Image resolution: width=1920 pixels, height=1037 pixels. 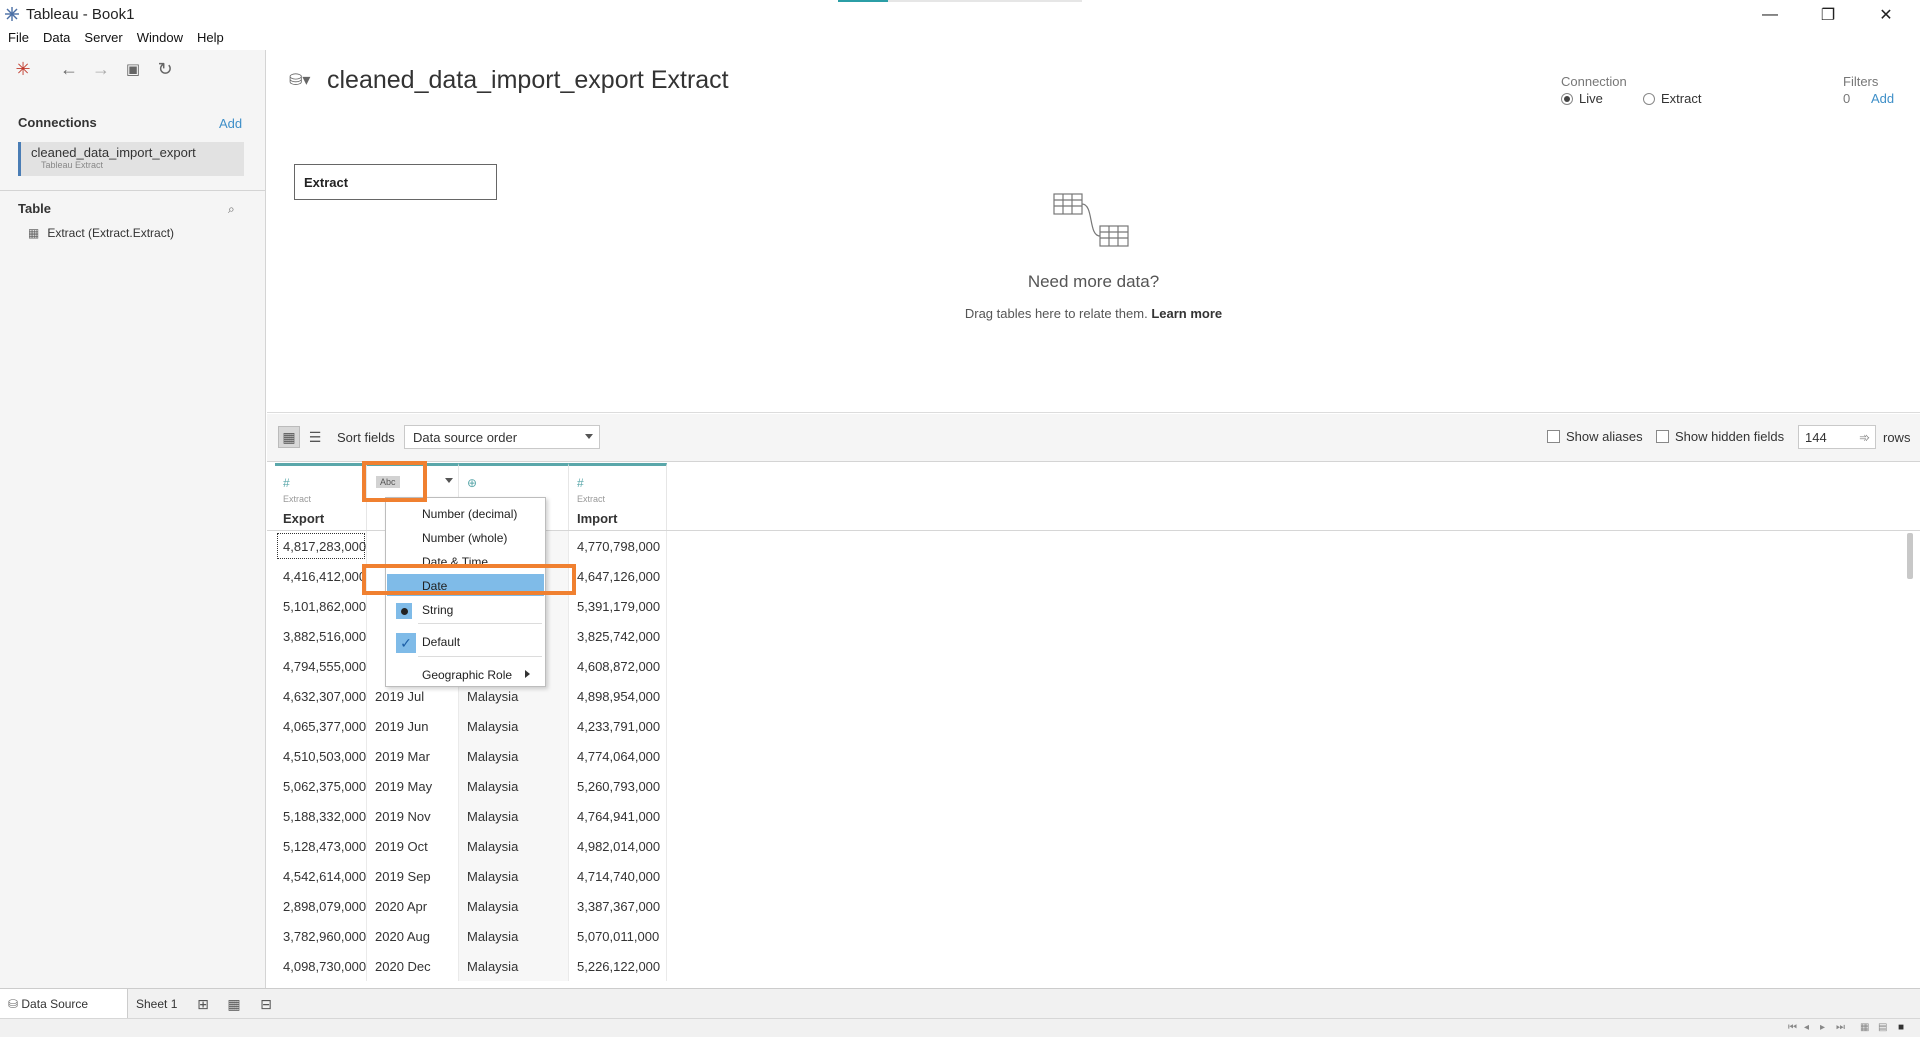 What do you see at coordinates (266, 1004) in the screenshot?
I see `new-story-icon: ⊟` at bounding box center [266, 1004].